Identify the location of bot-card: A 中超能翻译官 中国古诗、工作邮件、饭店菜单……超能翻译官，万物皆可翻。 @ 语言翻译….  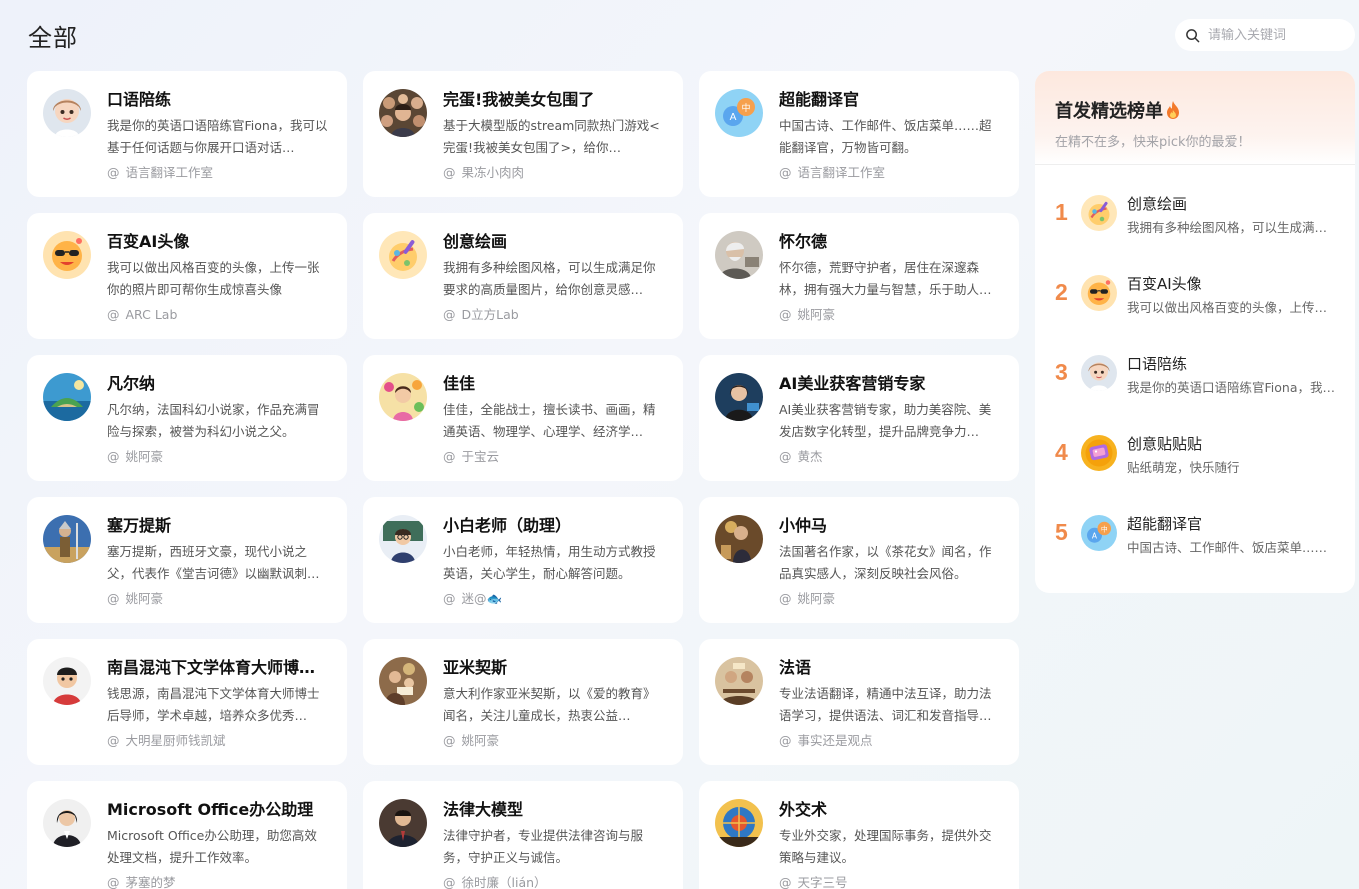
(859, 134).